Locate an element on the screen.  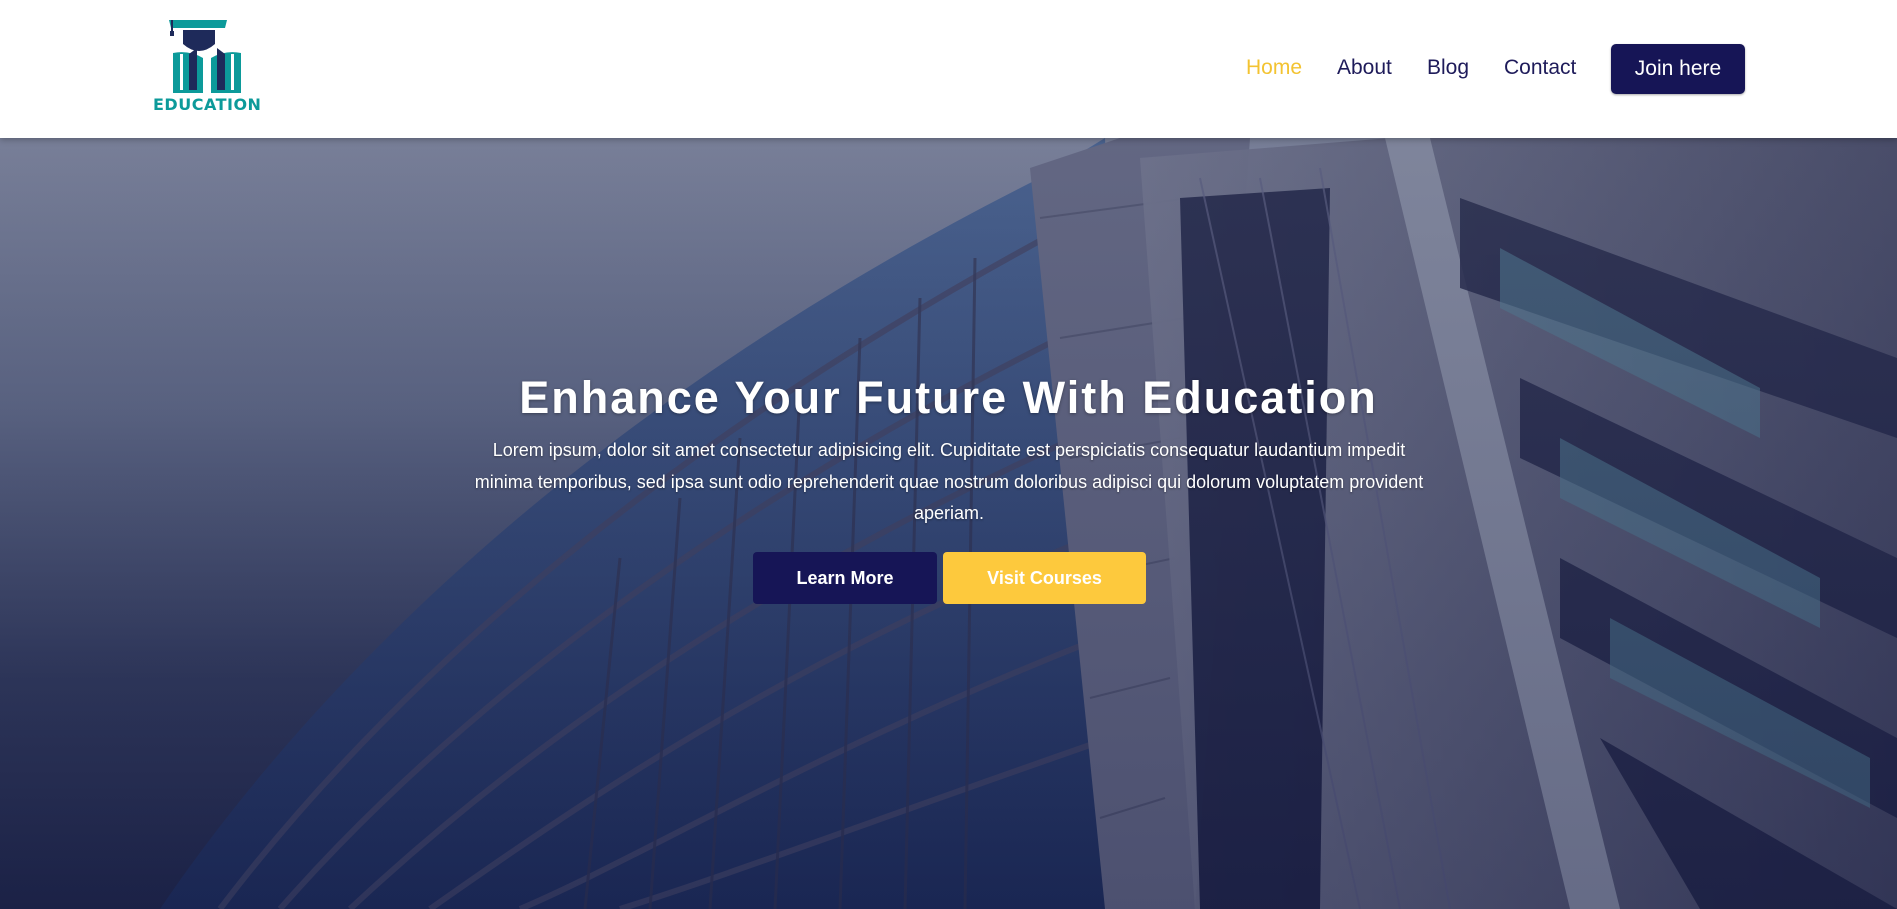
logo-text: EDUCATION is located at coordinates (207, 104).